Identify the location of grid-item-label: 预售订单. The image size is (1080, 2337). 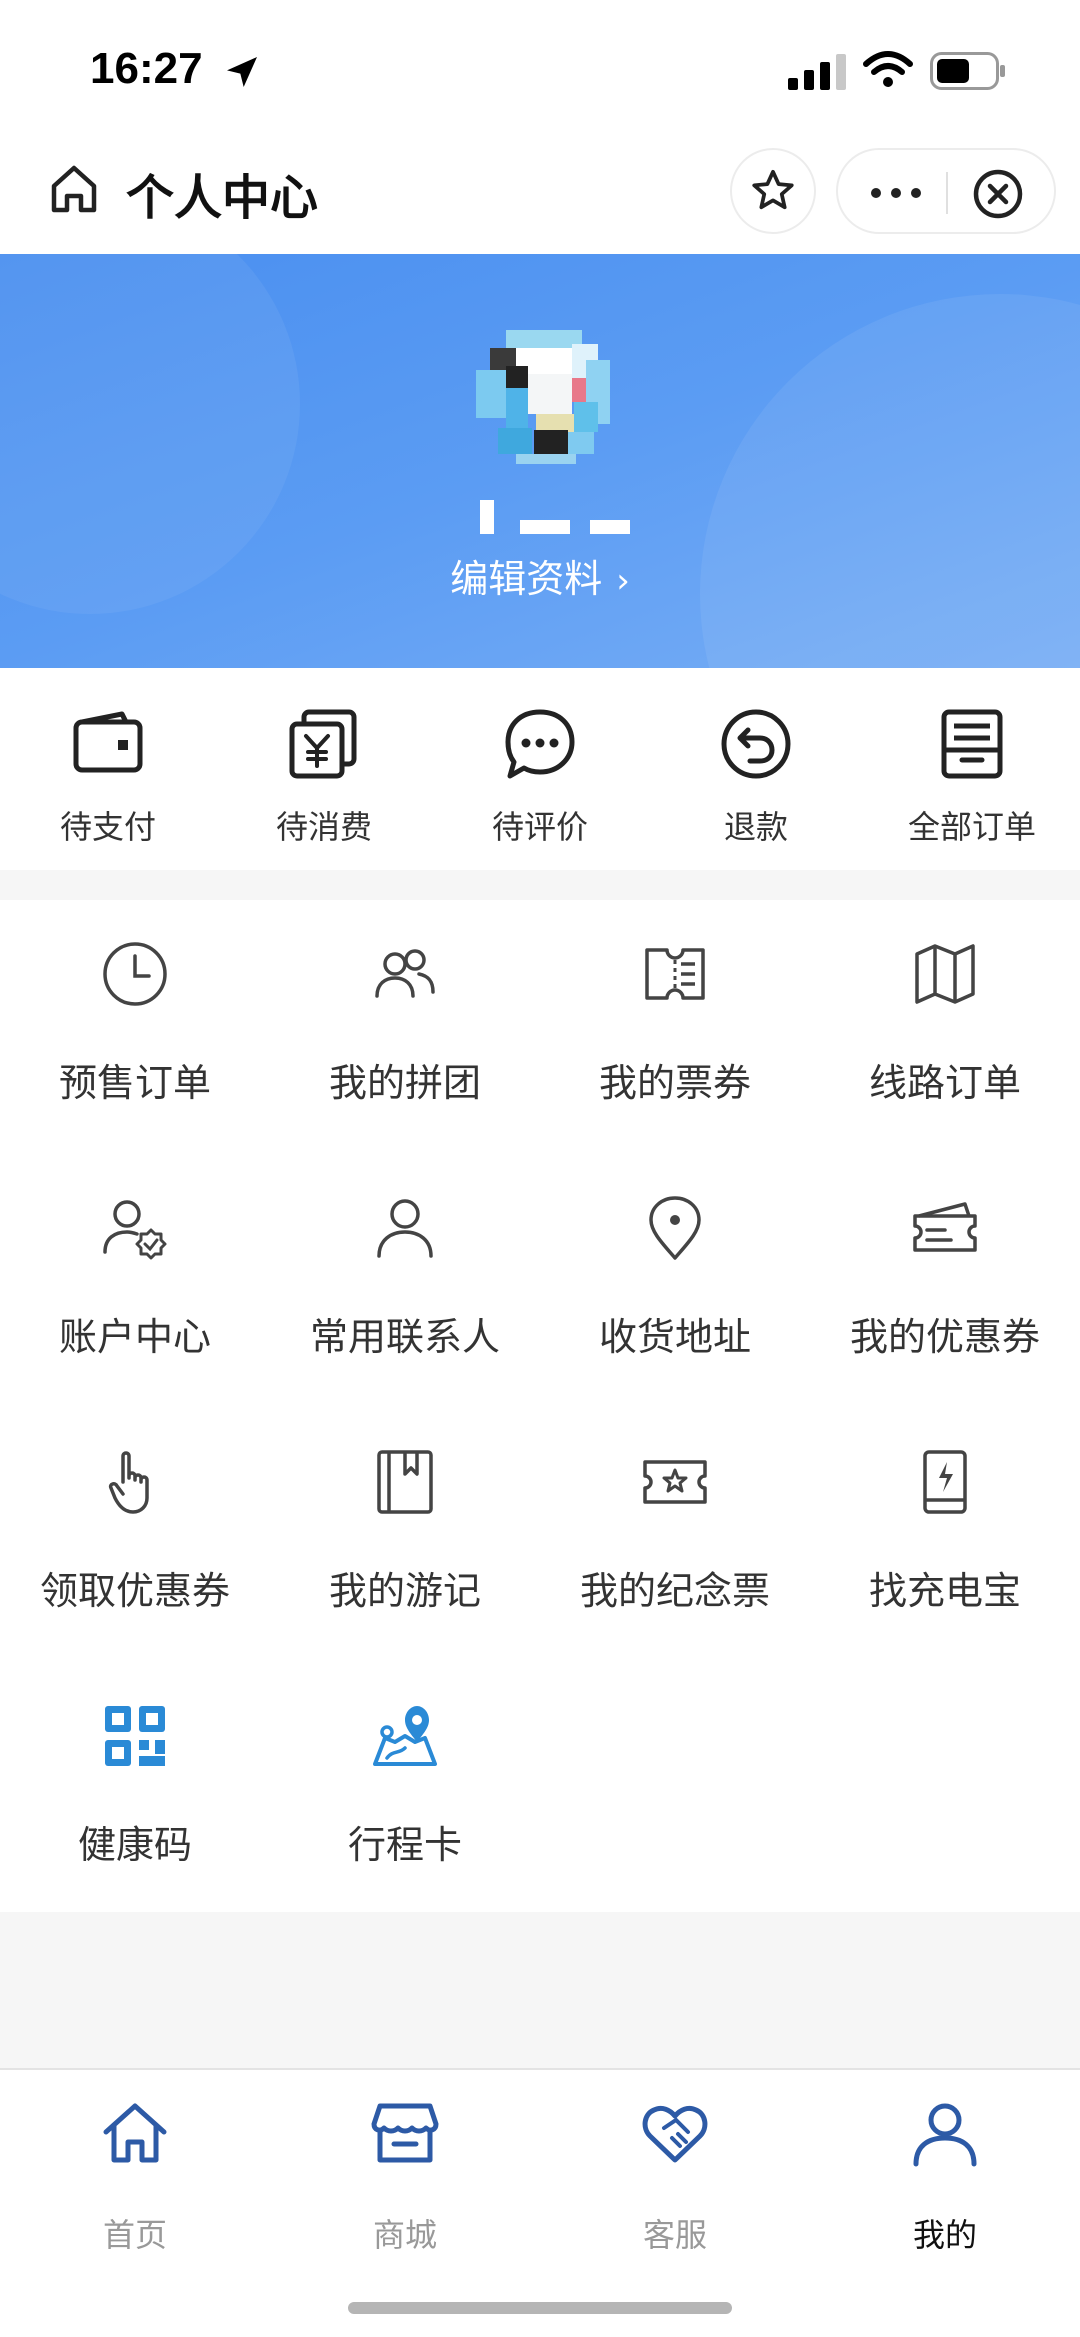
(134, 1083).